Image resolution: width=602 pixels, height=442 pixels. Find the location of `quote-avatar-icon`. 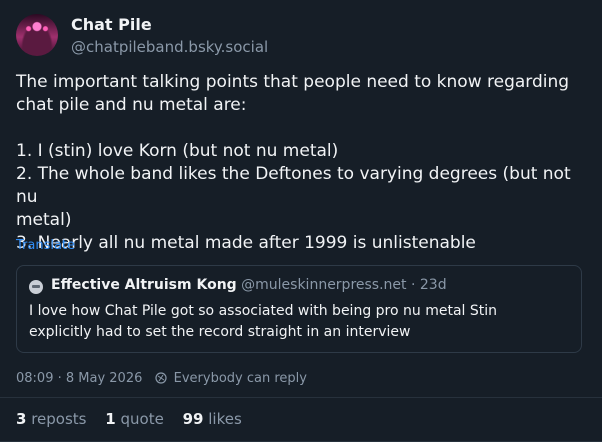

quote-avatar-icon is located at coordinates (36, 287).